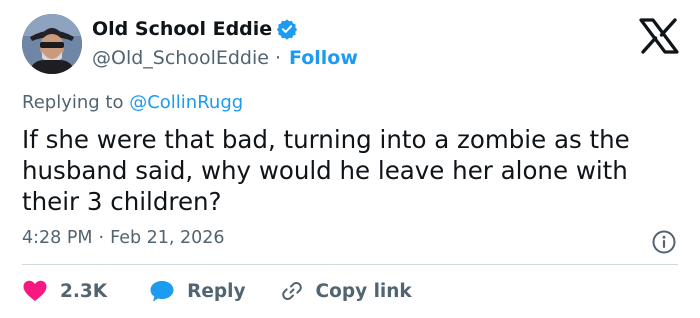  I want to click on avatar, so click(52, 44).